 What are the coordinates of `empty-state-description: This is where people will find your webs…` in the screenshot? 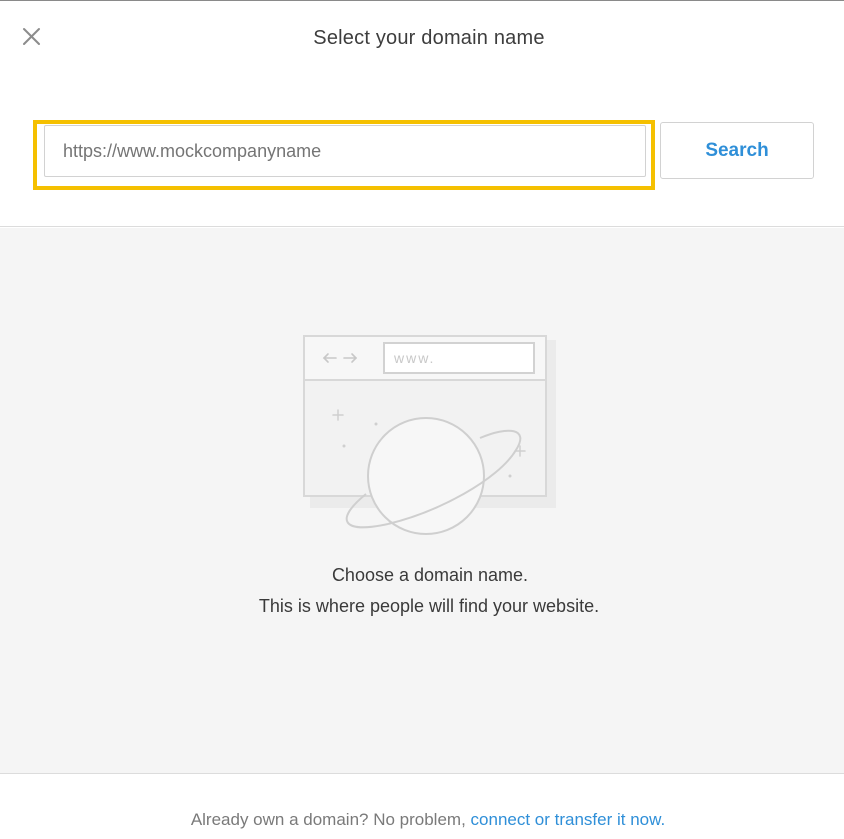 It's located at (429, 606).